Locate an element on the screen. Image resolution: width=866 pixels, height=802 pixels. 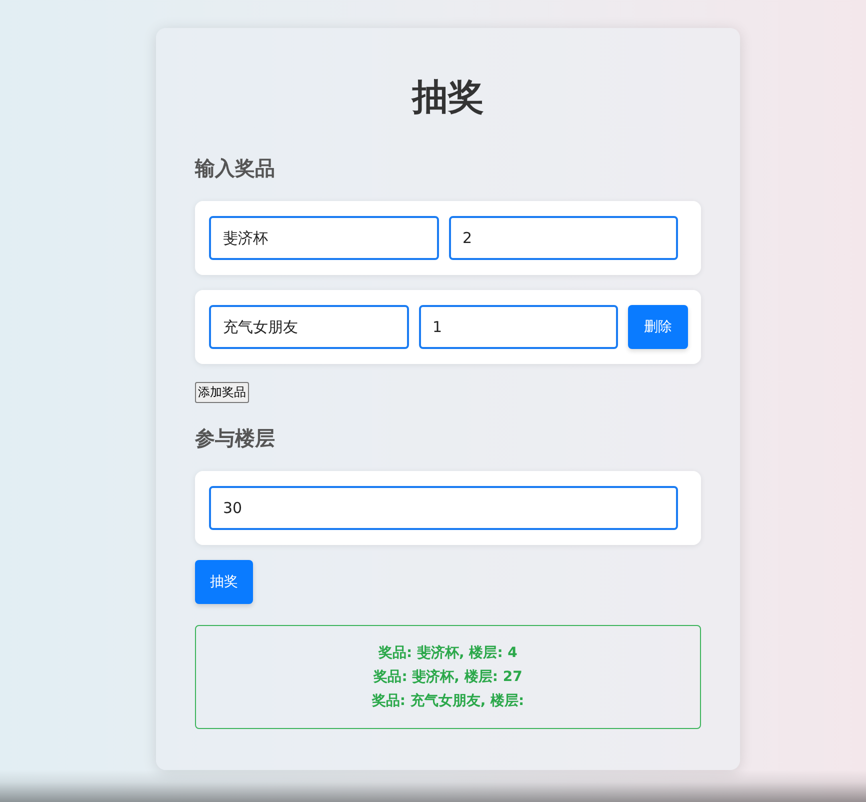
delete-button: 删除 is located at coordinates (658, 327).